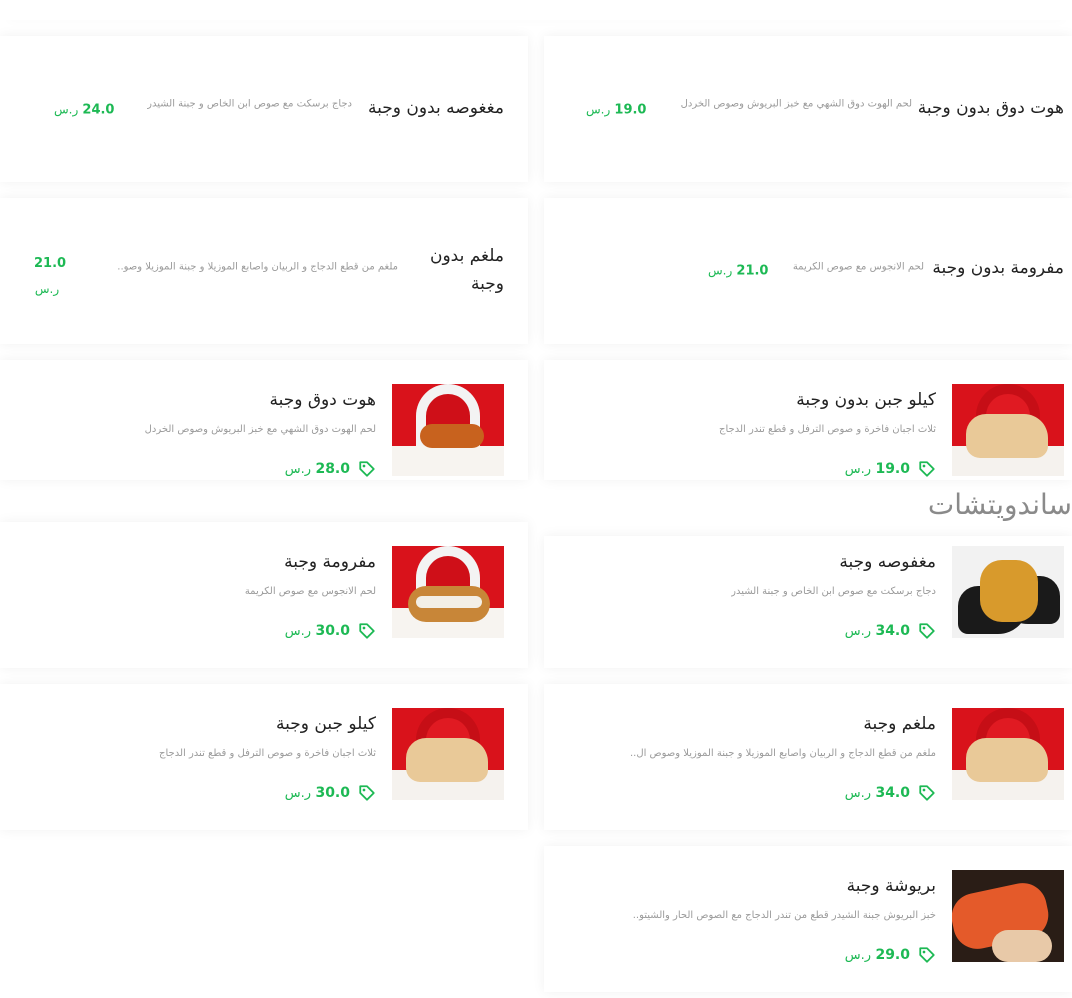  Describe the element at coordinates (323, 400) in the screenshot. I see `item-title: هوت دوق وجبة` at that location.